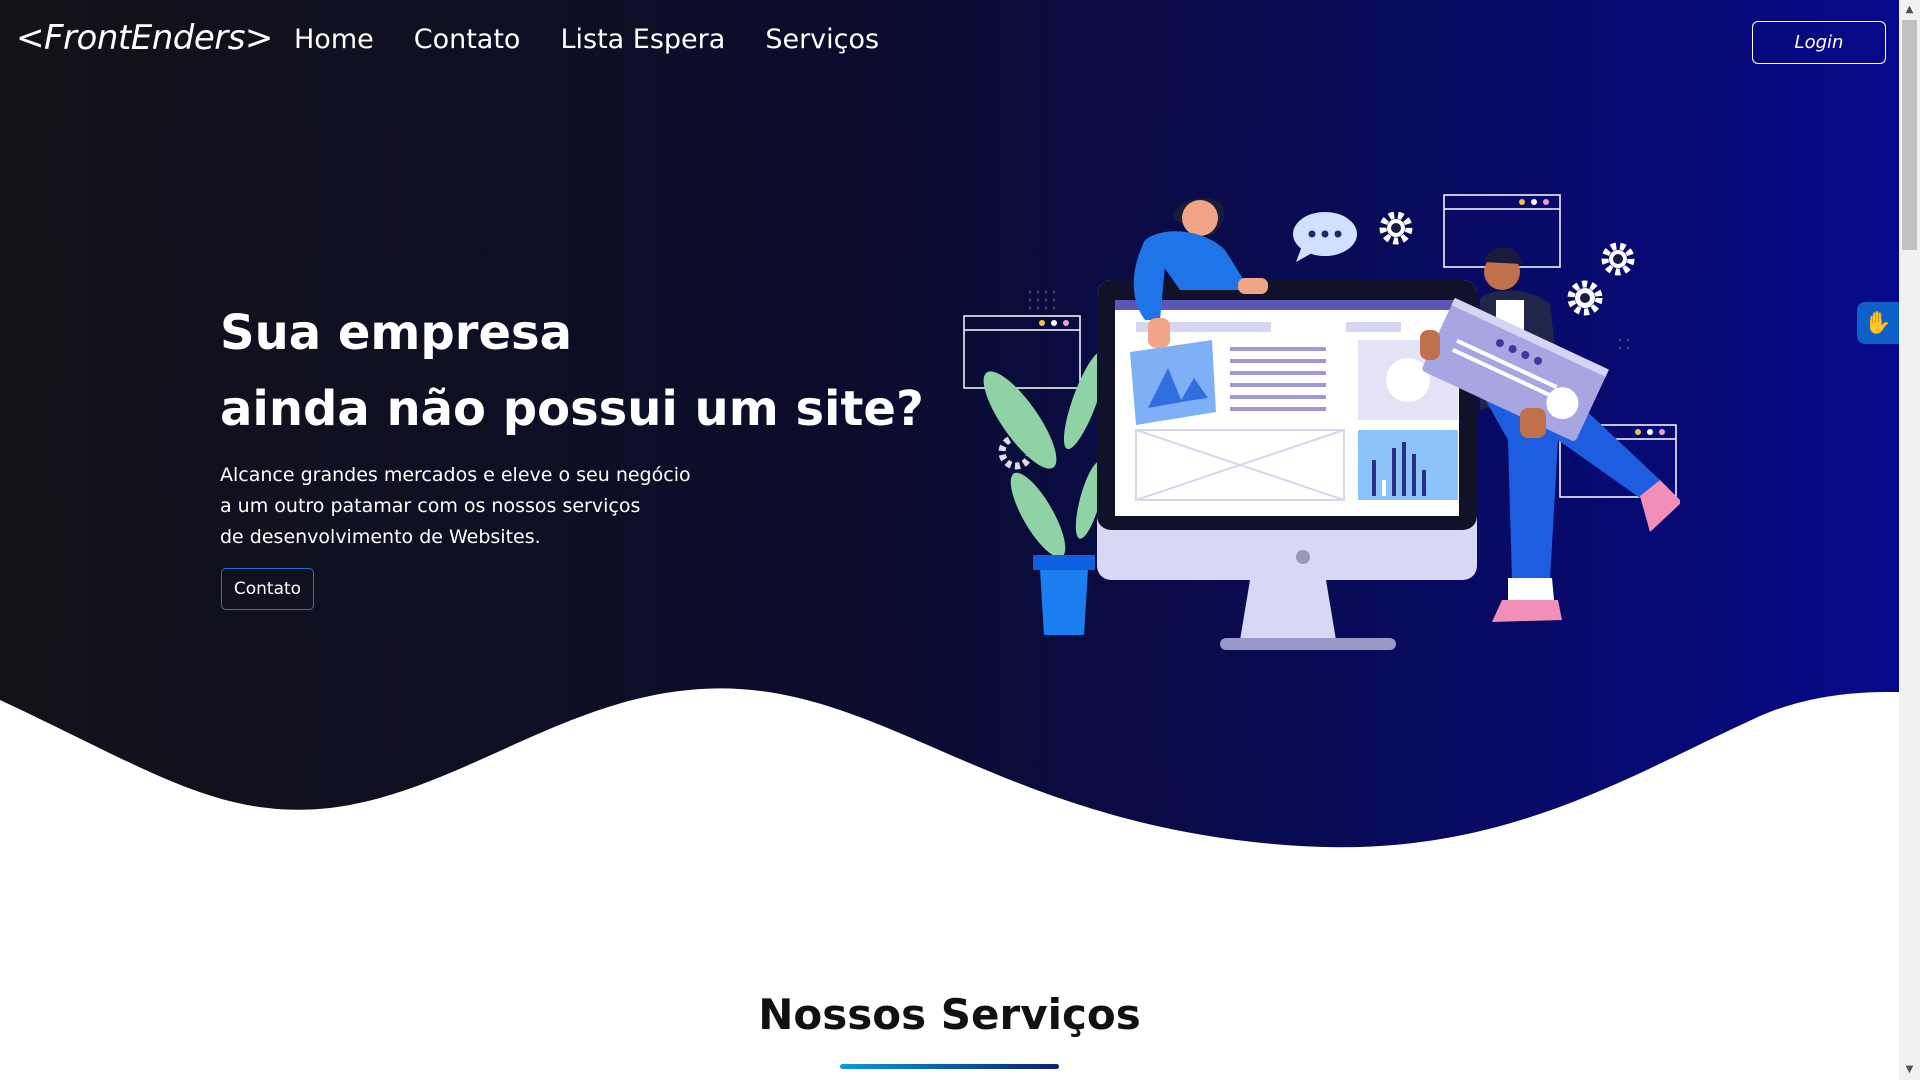 The width and height of the screenshot is (1920, 1080). Describe the element at coordinates (1909, 10) in the screenshot. I see `scroll-up-arrow-icon: ▲` at that location.